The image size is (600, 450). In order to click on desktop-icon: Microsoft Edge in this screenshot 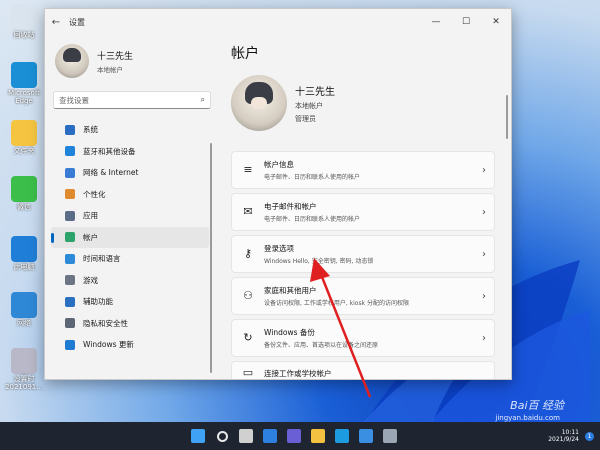, I will do `click(24, 83)`.